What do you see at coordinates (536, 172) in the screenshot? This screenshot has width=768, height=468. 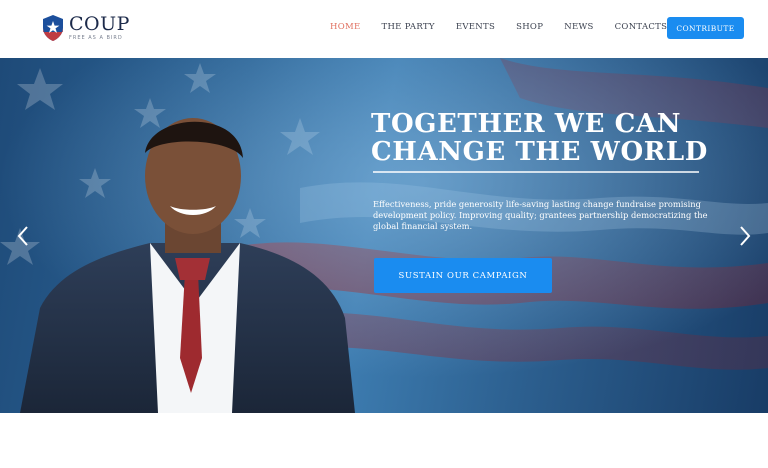 I see `title-divider` at bounding box center [536, 172].